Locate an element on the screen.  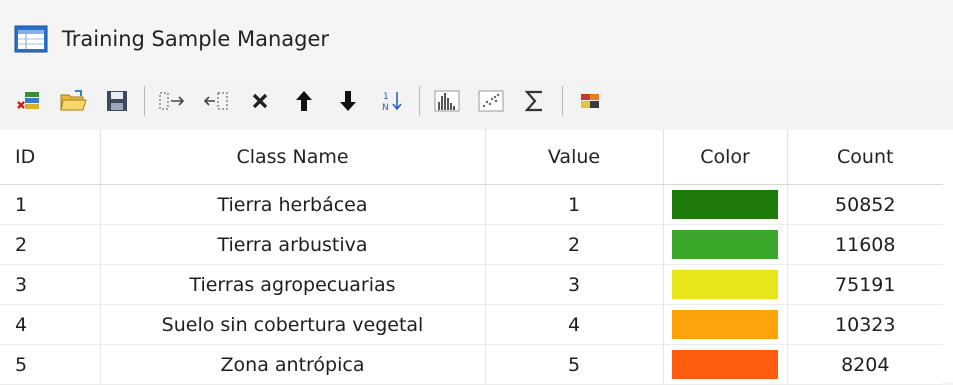
open-button is located at coordinates (73, 101).